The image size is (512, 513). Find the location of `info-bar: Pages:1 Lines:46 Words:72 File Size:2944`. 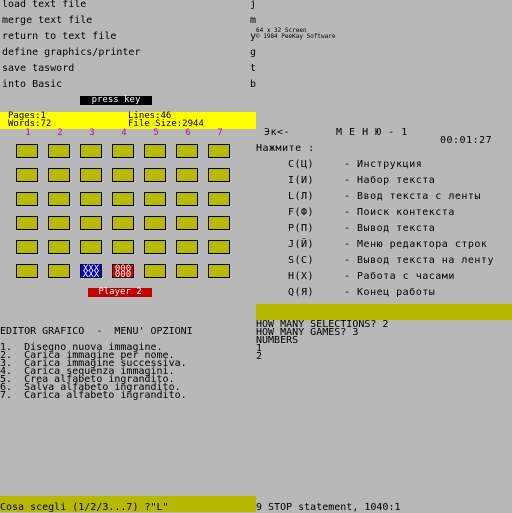

info-bar: Pages:1 Lines:46 Words:72 File Size:2944 is located at coordinates (128, 120).